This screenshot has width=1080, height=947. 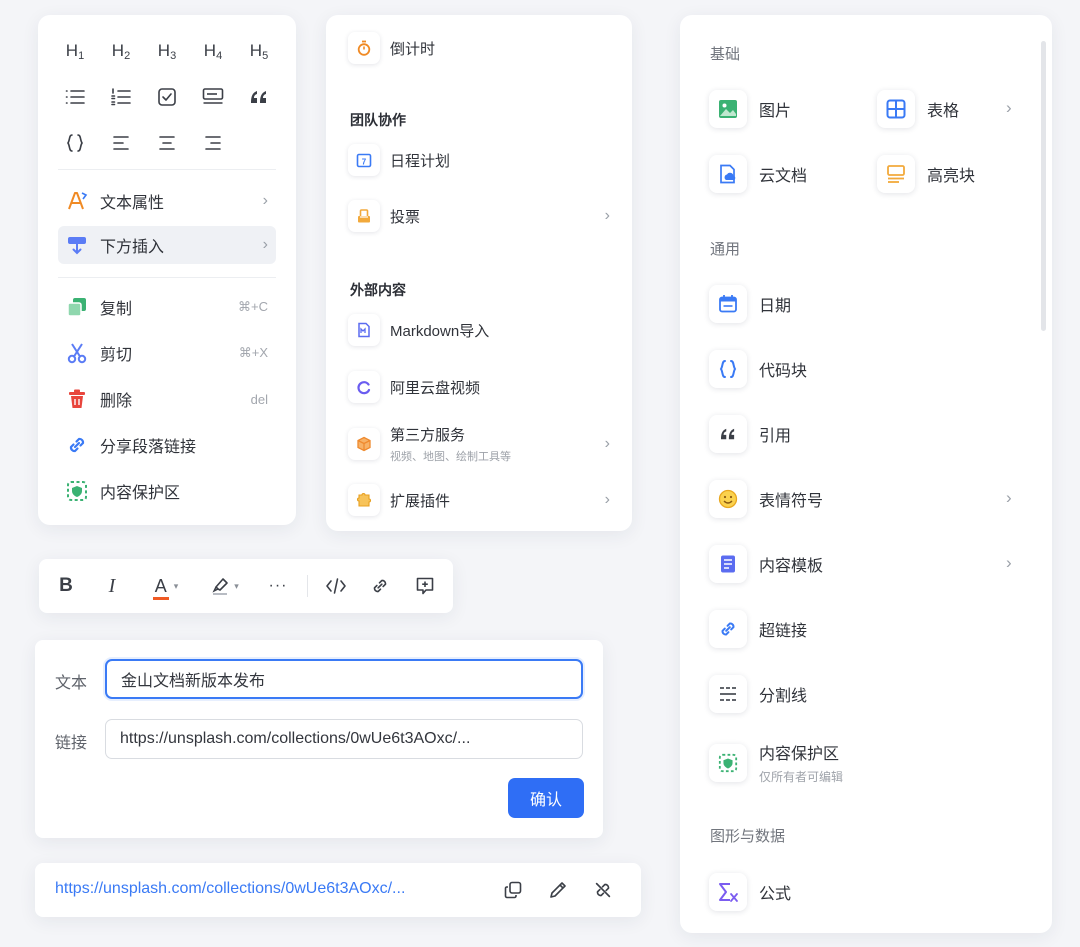 I want to click on link-button, so click(x=380, y=586).